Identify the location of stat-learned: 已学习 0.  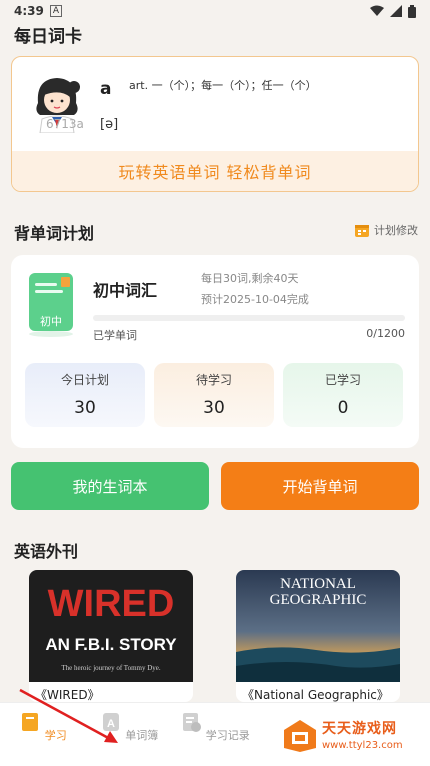
(343, 395).